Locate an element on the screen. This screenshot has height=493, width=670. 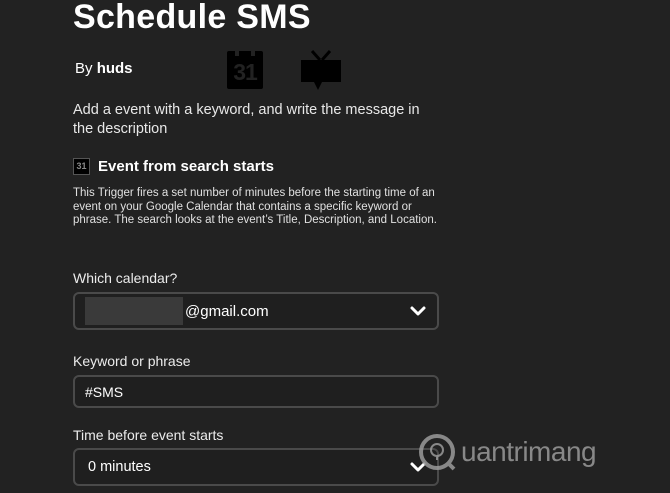
time-before-select-value: 0 minutes is located at coordinates (119, 467).